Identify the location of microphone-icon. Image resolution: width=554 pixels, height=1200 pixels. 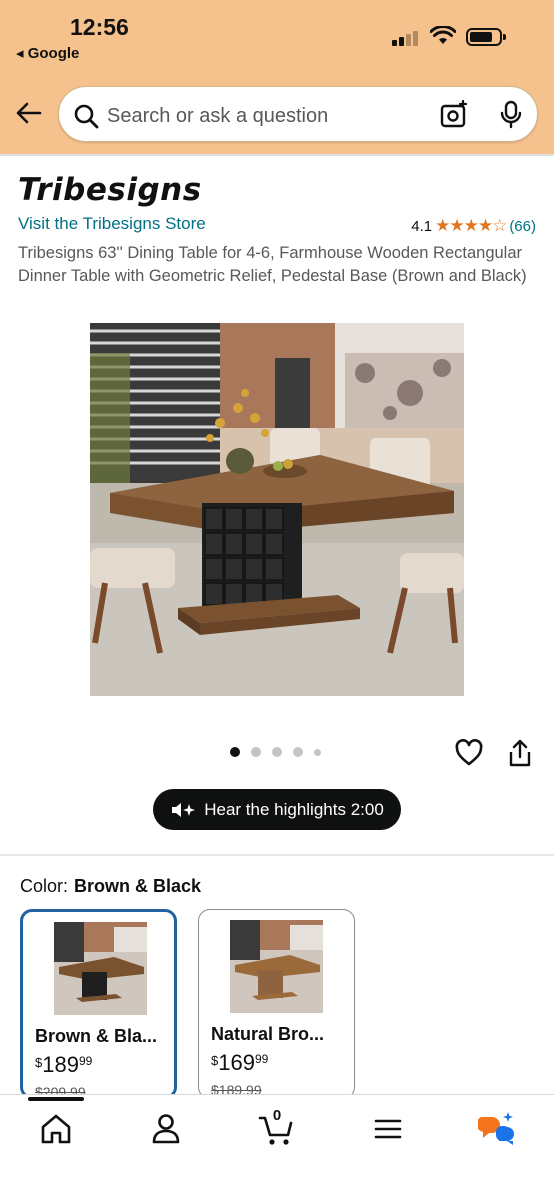
(511, 115).